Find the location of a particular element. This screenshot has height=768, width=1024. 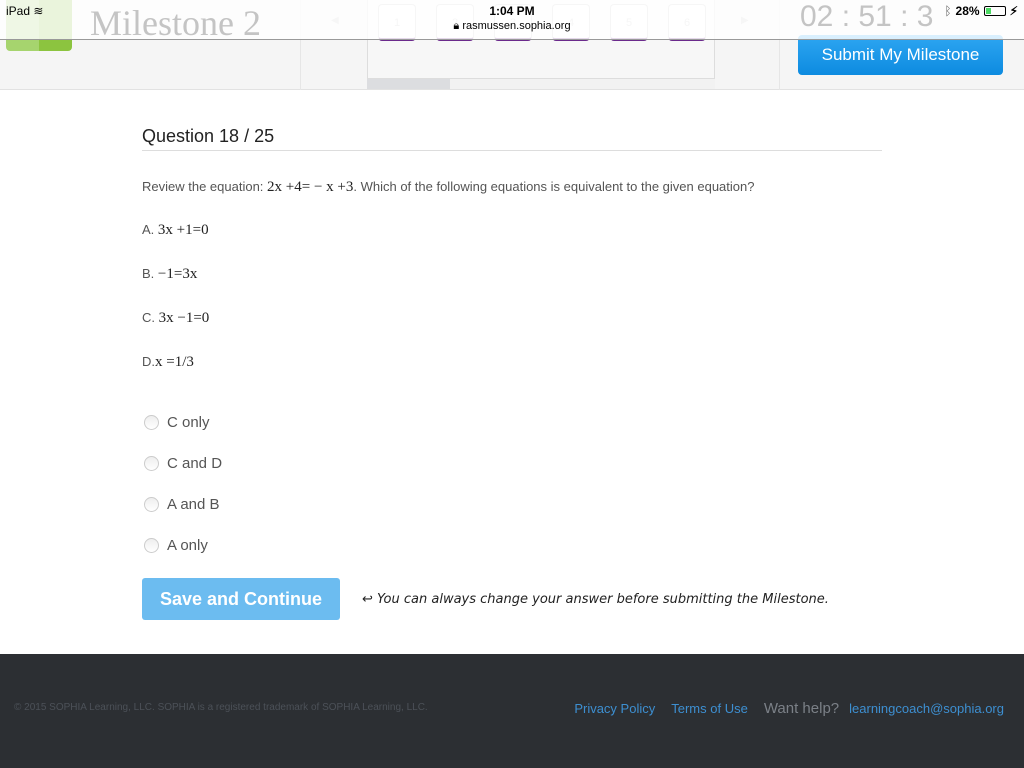

privacy-policy-link: Privacy Policy is located at coordinates (614, 708).